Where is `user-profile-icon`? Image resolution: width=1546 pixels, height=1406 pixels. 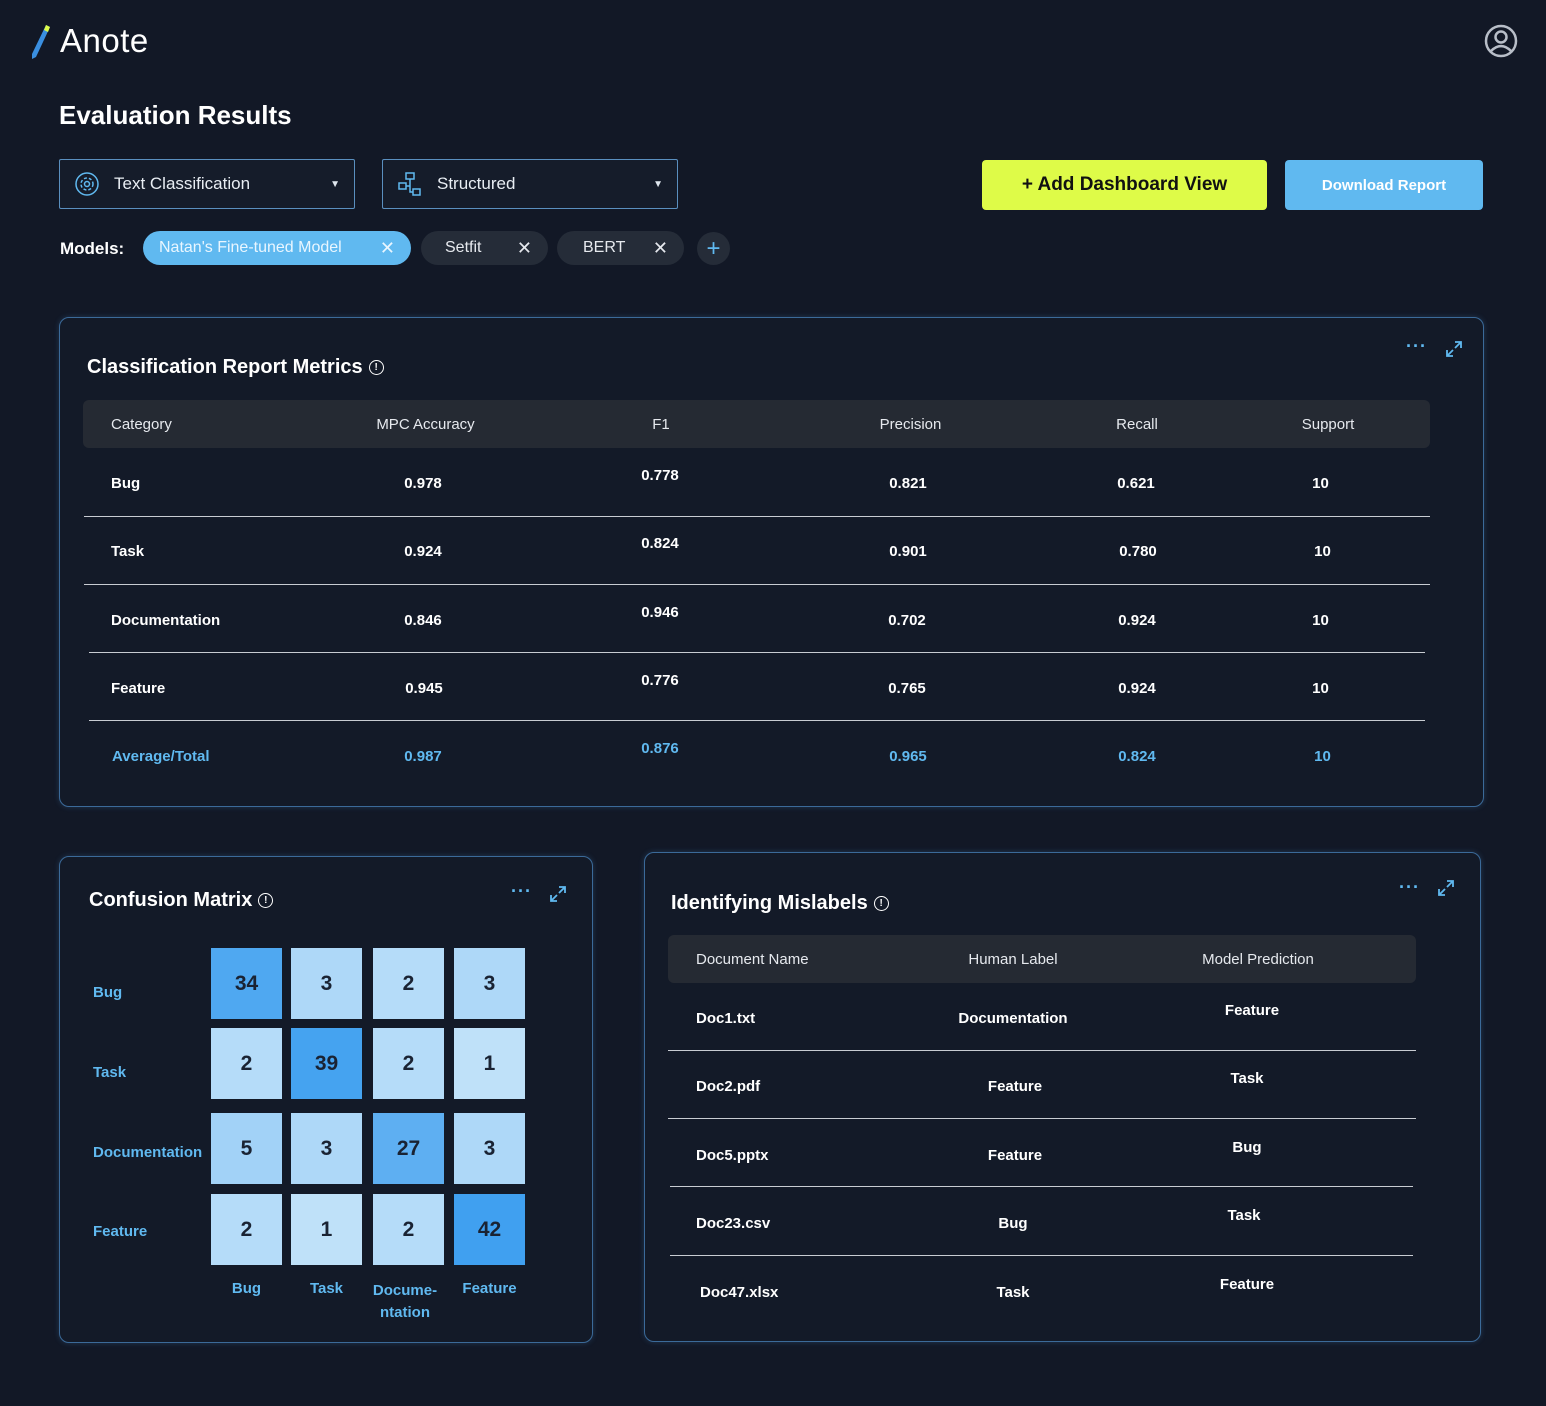 user-profile-icon is located at coordinates (1501, 41).